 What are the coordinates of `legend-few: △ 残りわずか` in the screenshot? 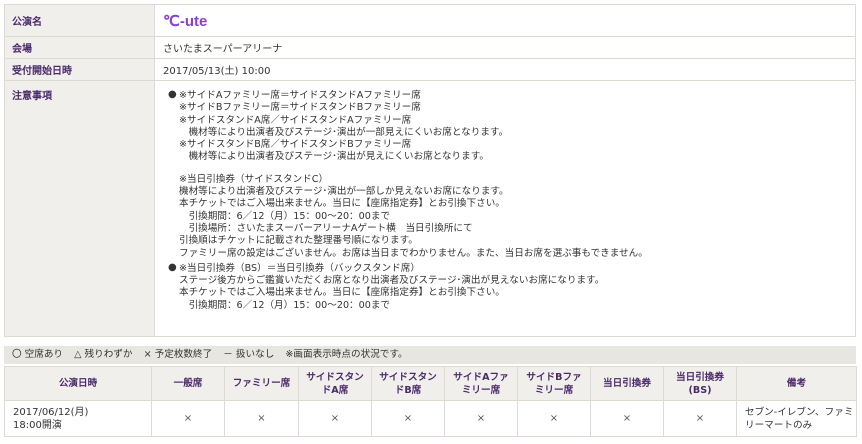 It's located at (103, 354).